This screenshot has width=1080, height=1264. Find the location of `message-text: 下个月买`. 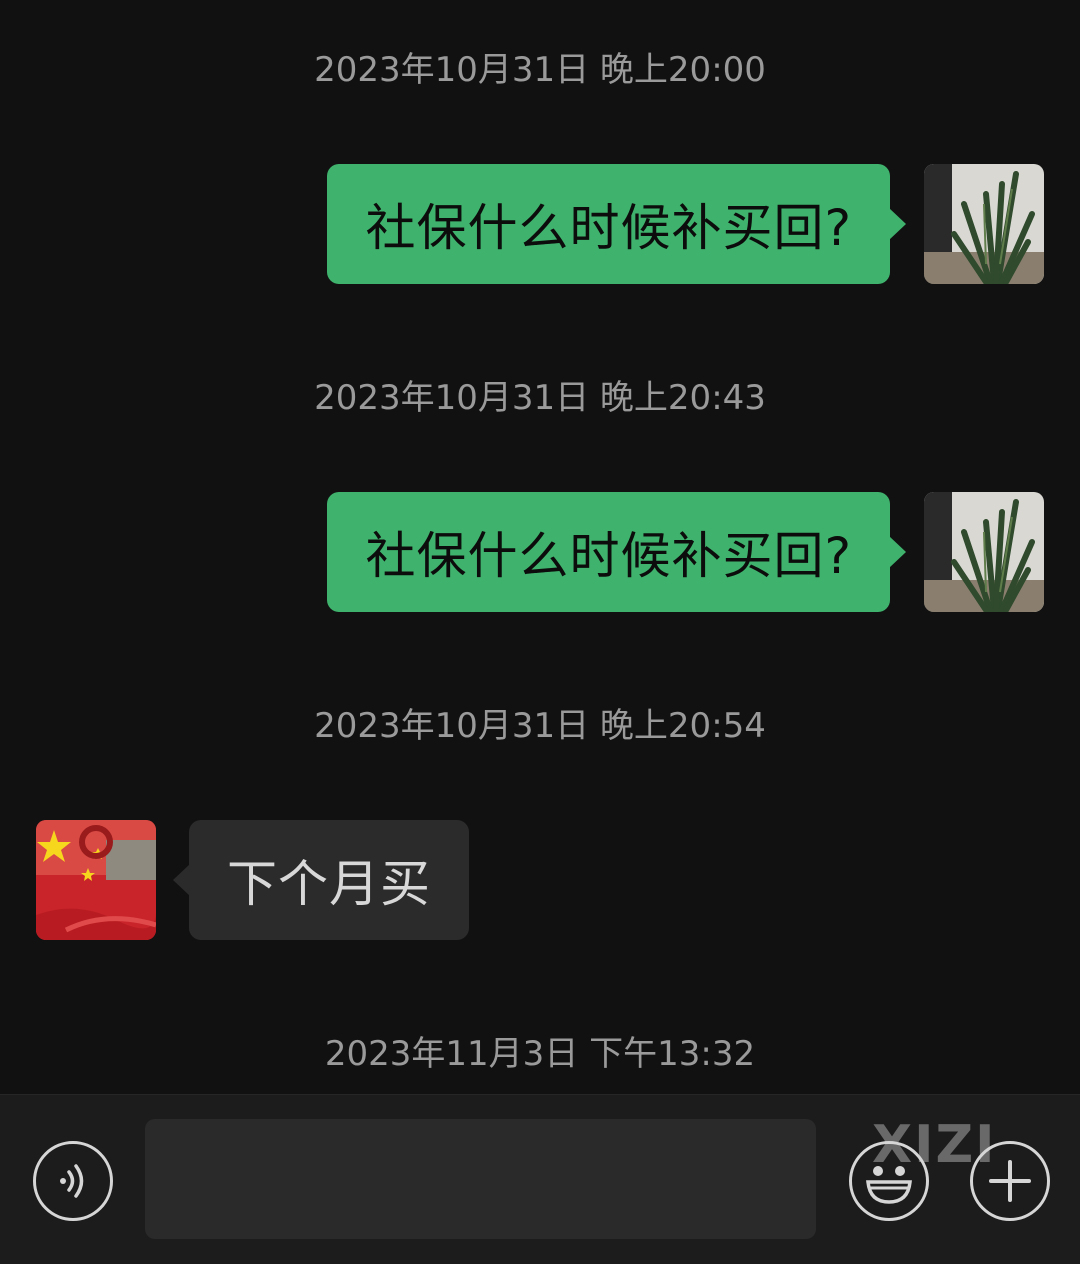

message-text: 下个月买 is located at coordinates (329, 884).